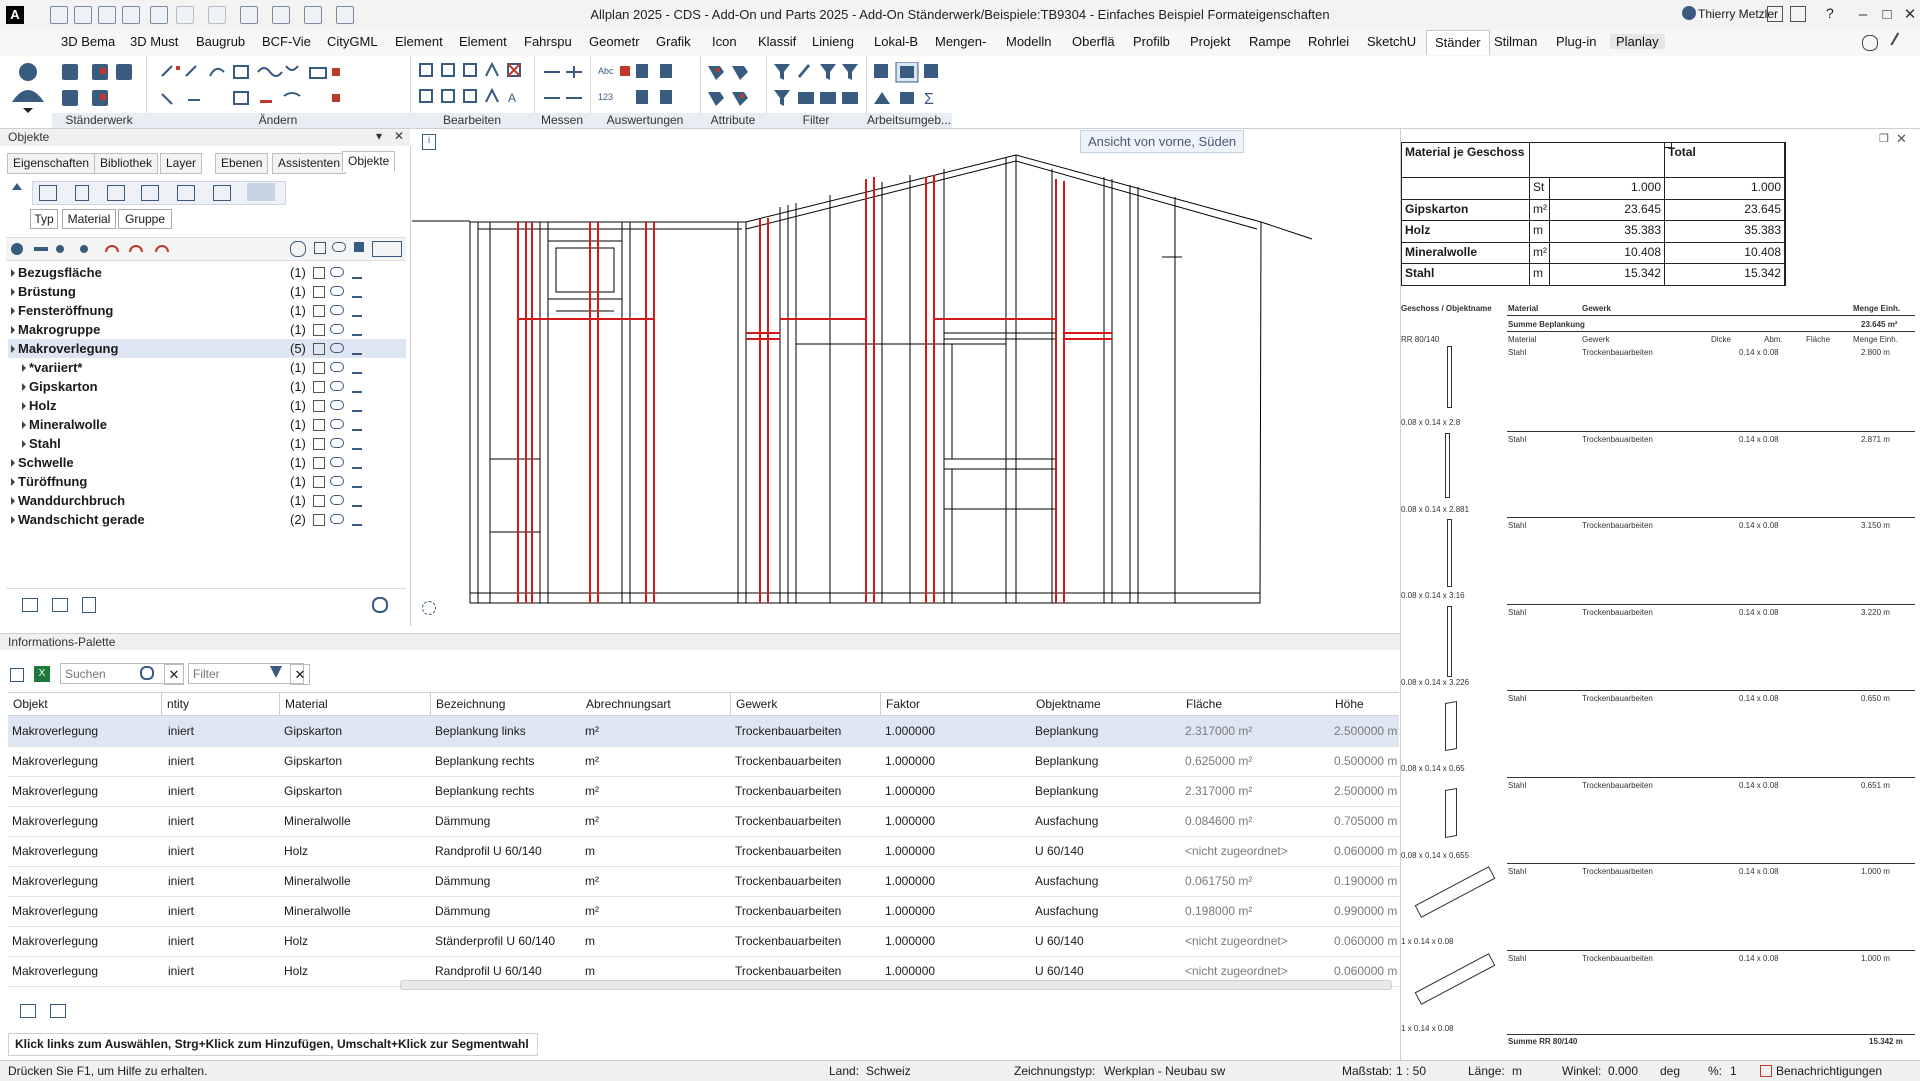 Image resolution: width=1920 pixels, height=1081 pixels. What do you see at coordinates (1515, 41) in the screenshot?
I see `tab-stilman: Stilman` at bounding box center [1515, 41].